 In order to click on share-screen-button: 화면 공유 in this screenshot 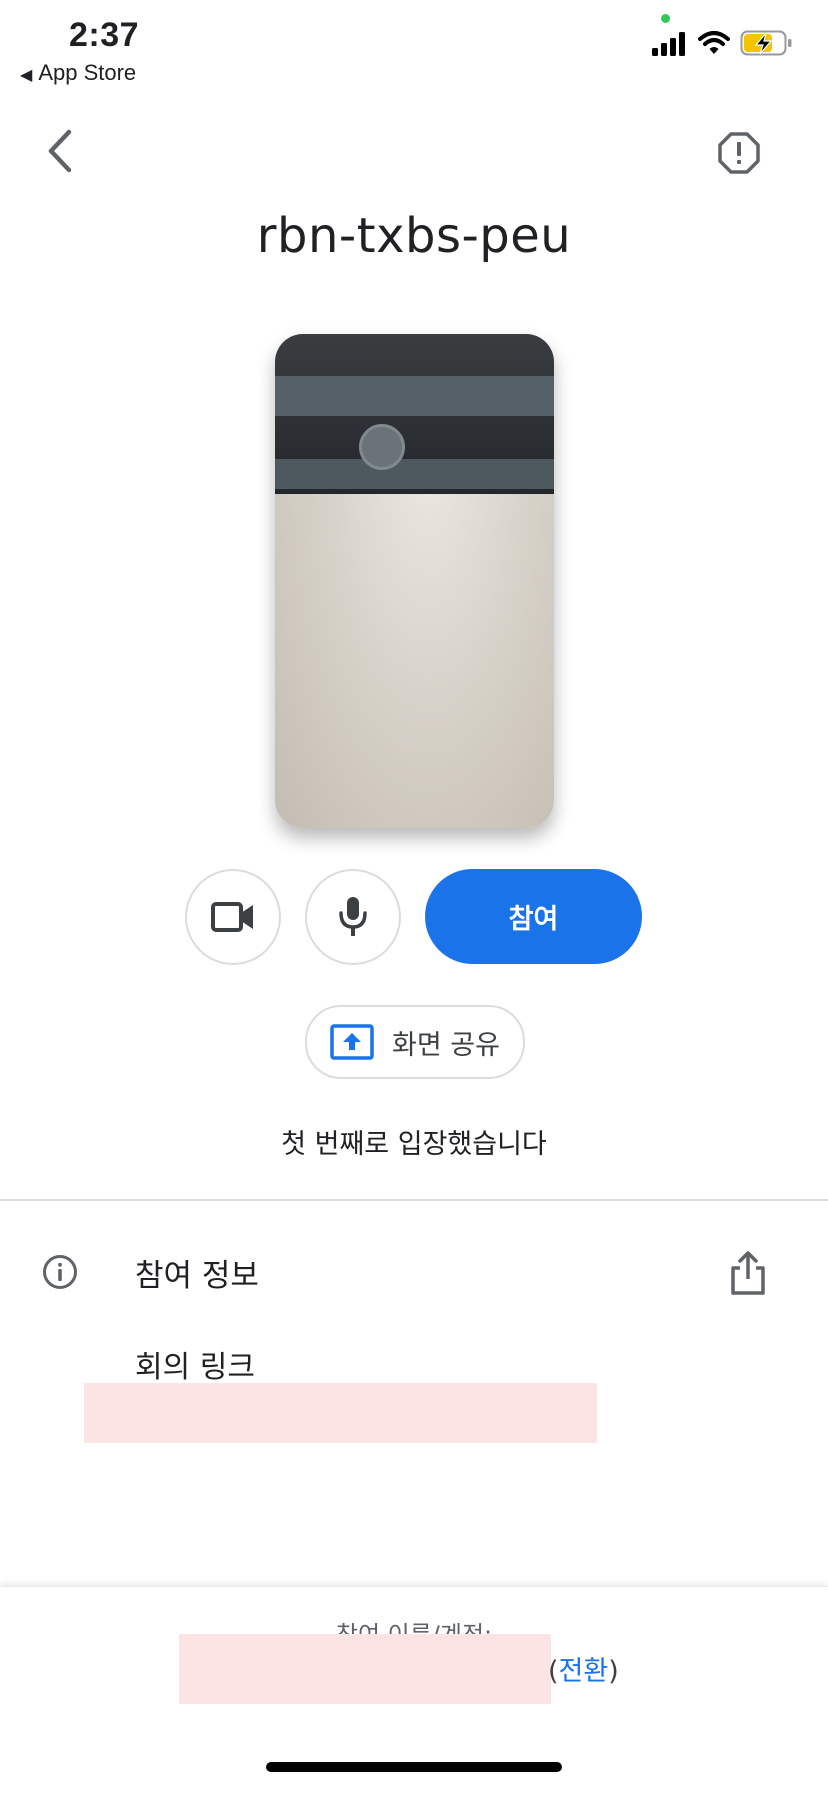, I will do `click(415, 1042)`.